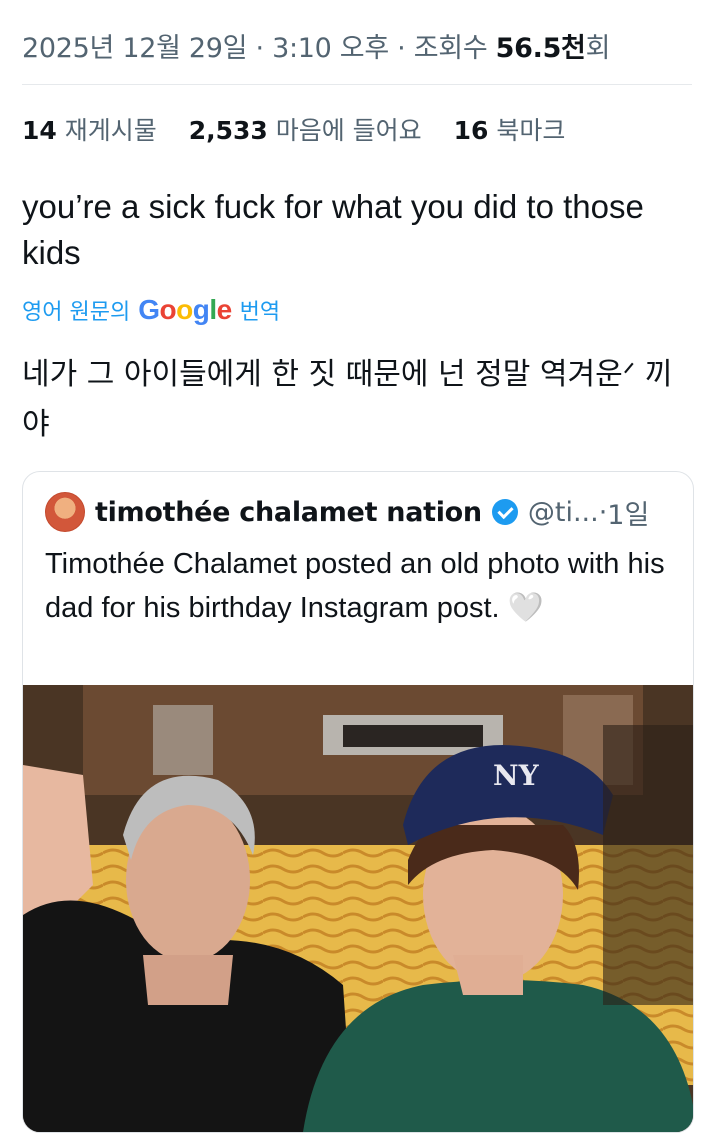 The image size is (714, 1136). What do you see at coordinates (357, 84) in the screenshot?
I see `divider` at bounding box center [357, 84].